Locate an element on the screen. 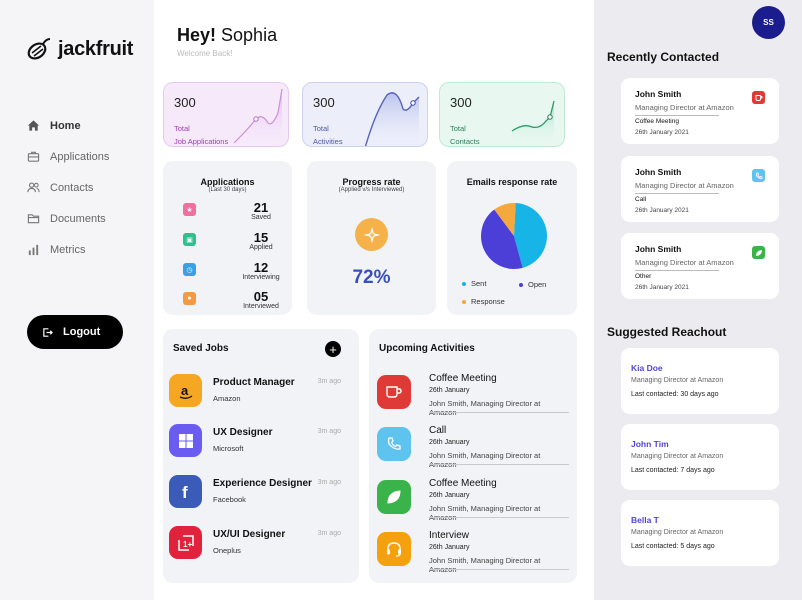  saved-job-item: a Product Manager Amazon 3m ago is located at coordinates (258, 394).